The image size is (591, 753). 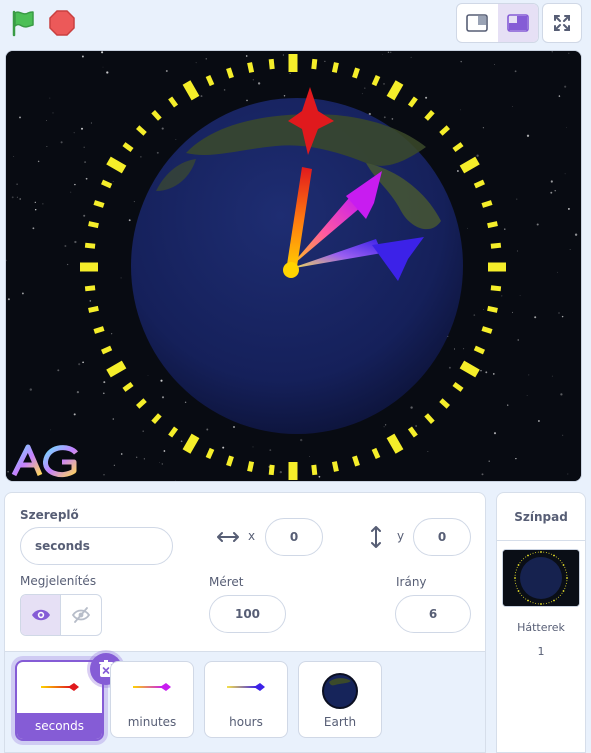 I want to click on size-input: 100, so click(x=247, y=614).